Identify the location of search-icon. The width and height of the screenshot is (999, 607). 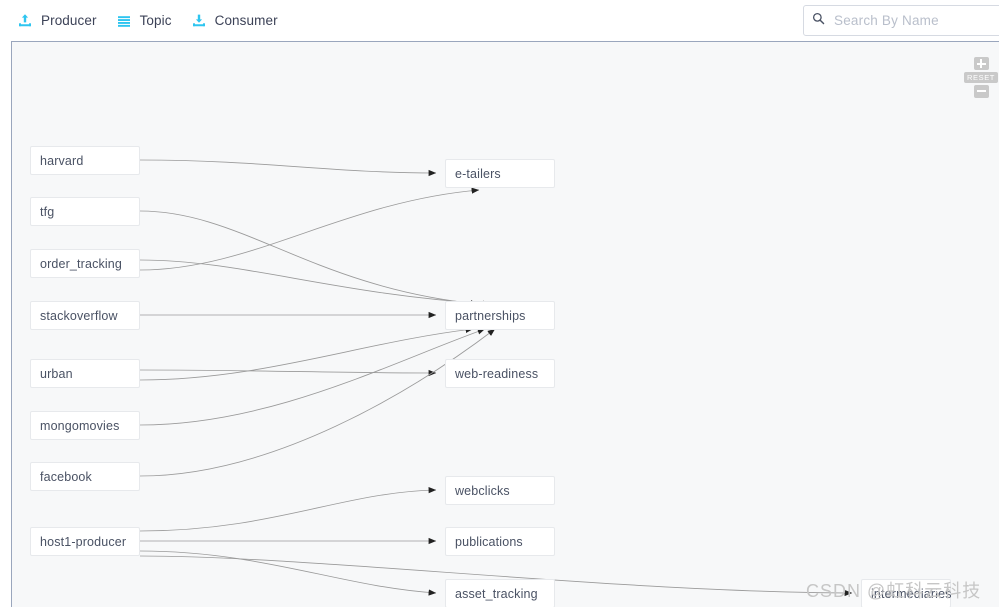
(818, 21).